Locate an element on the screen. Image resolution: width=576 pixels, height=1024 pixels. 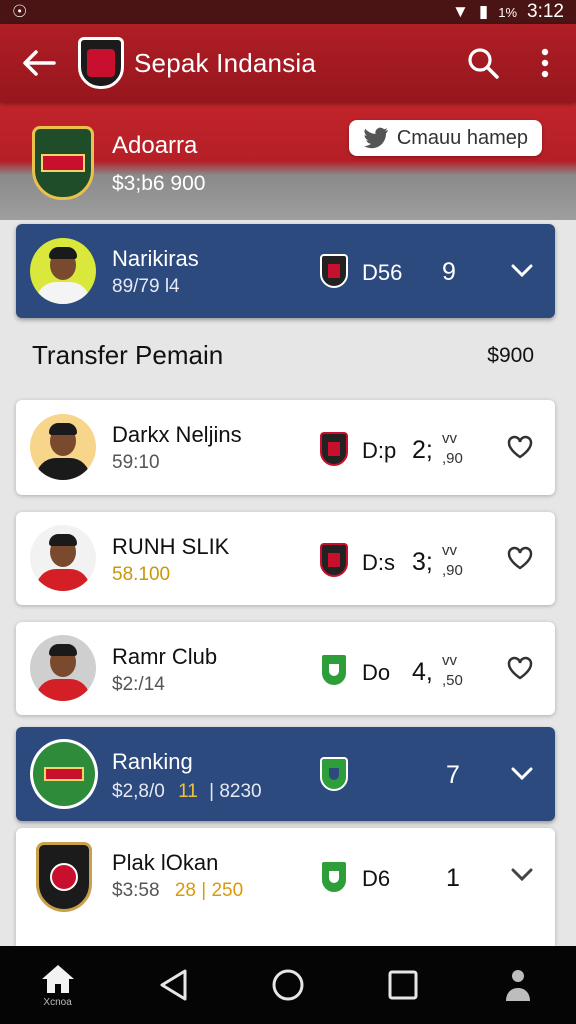
club-row: Plak lOkan $3:58 28 | 250 D6 1 is located at coordinates (285, 887).